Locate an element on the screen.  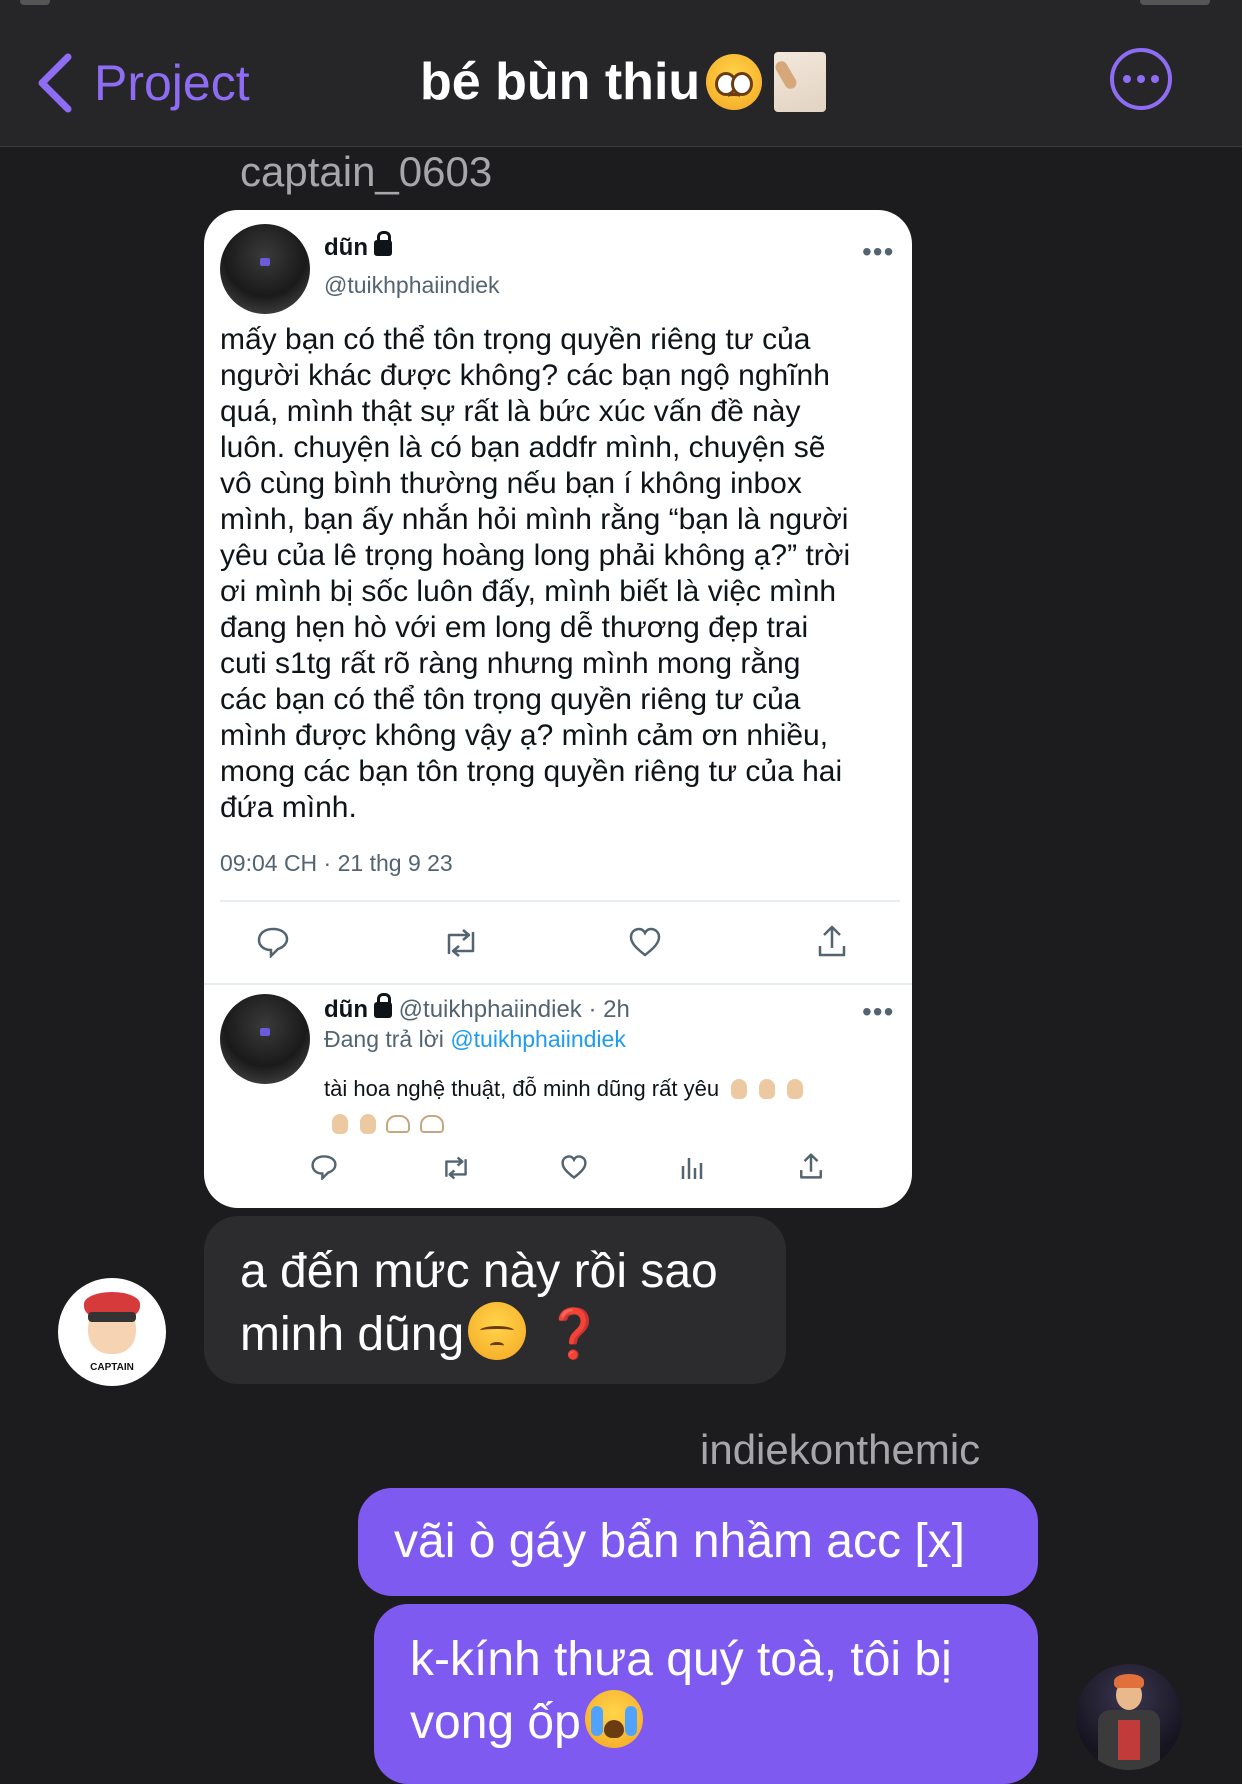
reply-author-avatar is located at coordinates (265, 1039).